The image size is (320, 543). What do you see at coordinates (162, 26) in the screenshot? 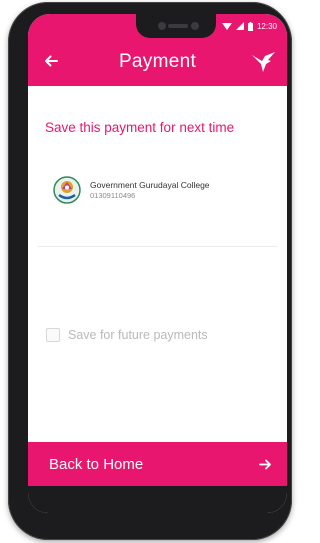
I see `camera-icon` at bounding box center [162, 26].